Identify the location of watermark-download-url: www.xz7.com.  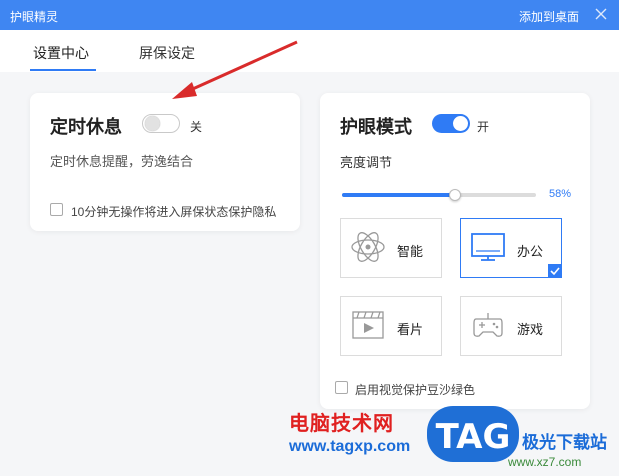
(545, 462).